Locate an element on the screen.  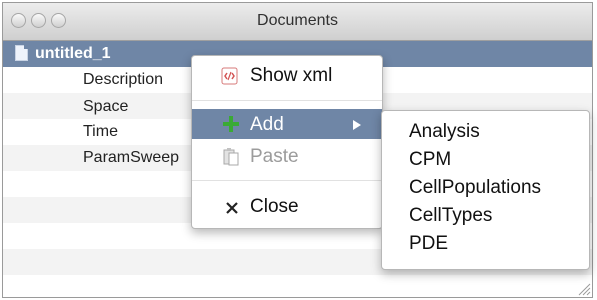
add-plus-icon is located at coordinates (231, 124).